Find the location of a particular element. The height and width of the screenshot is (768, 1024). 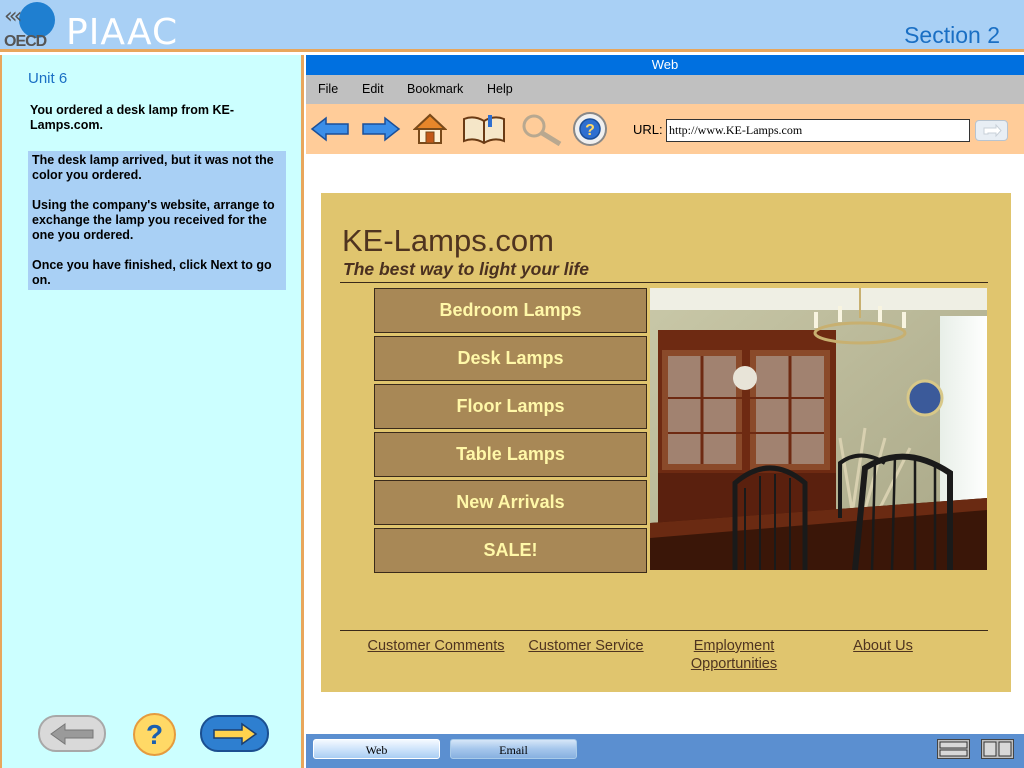

go-button is located at coordinates (991, 130).